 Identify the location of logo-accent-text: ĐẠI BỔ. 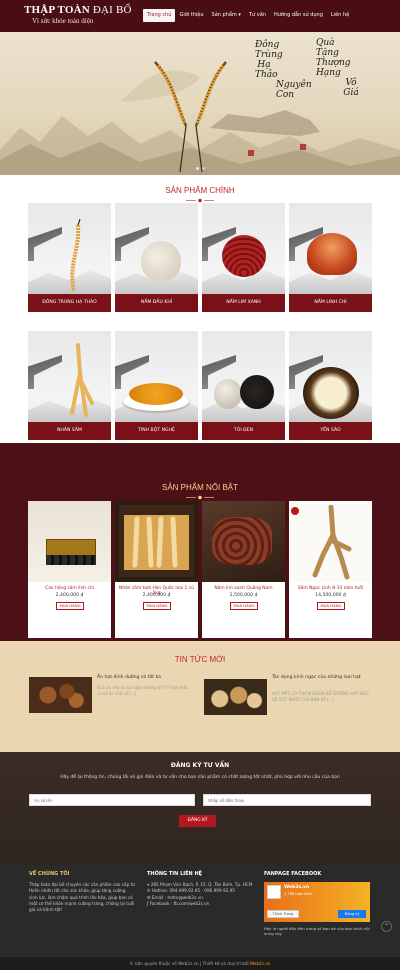
(110, 10).